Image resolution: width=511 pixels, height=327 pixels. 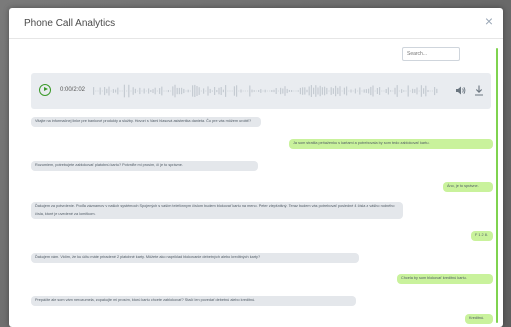 I want to click on transcript-scrollbar, so click(x=497, y=185).